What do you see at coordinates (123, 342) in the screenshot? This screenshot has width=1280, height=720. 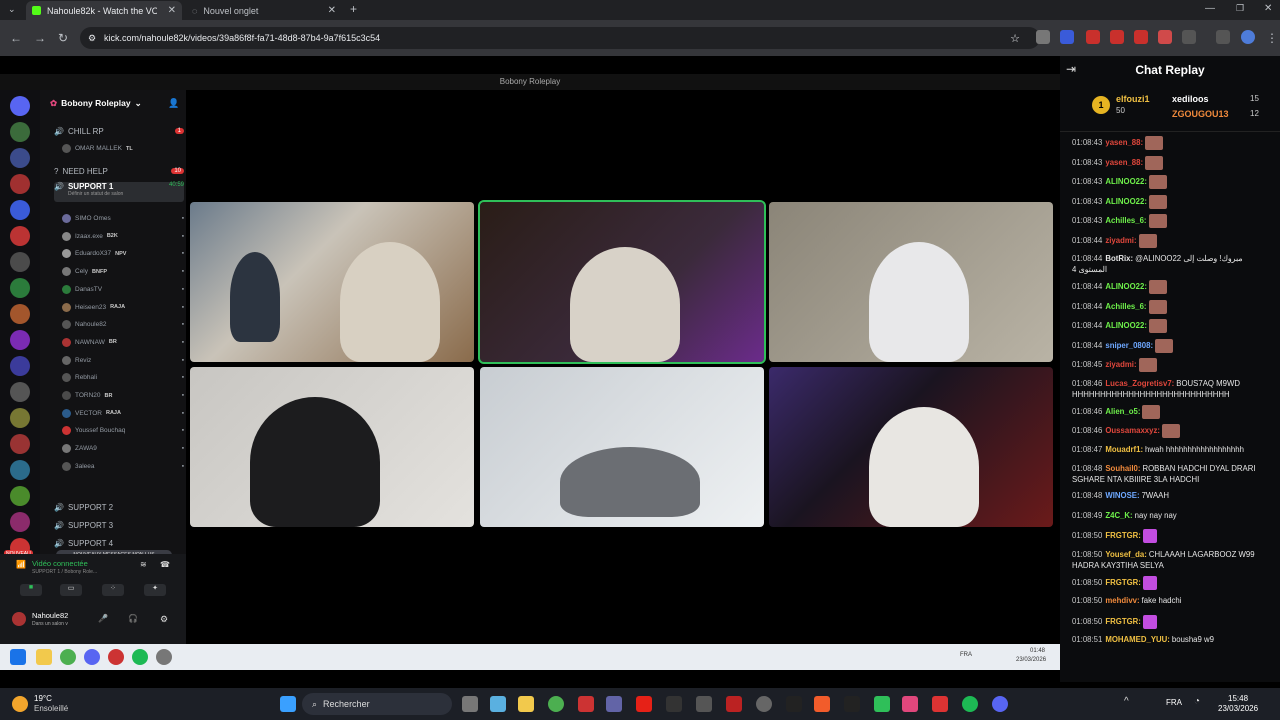 I see `voice-user: NAWNAW BR ▪` at bounding box center [123, 342].